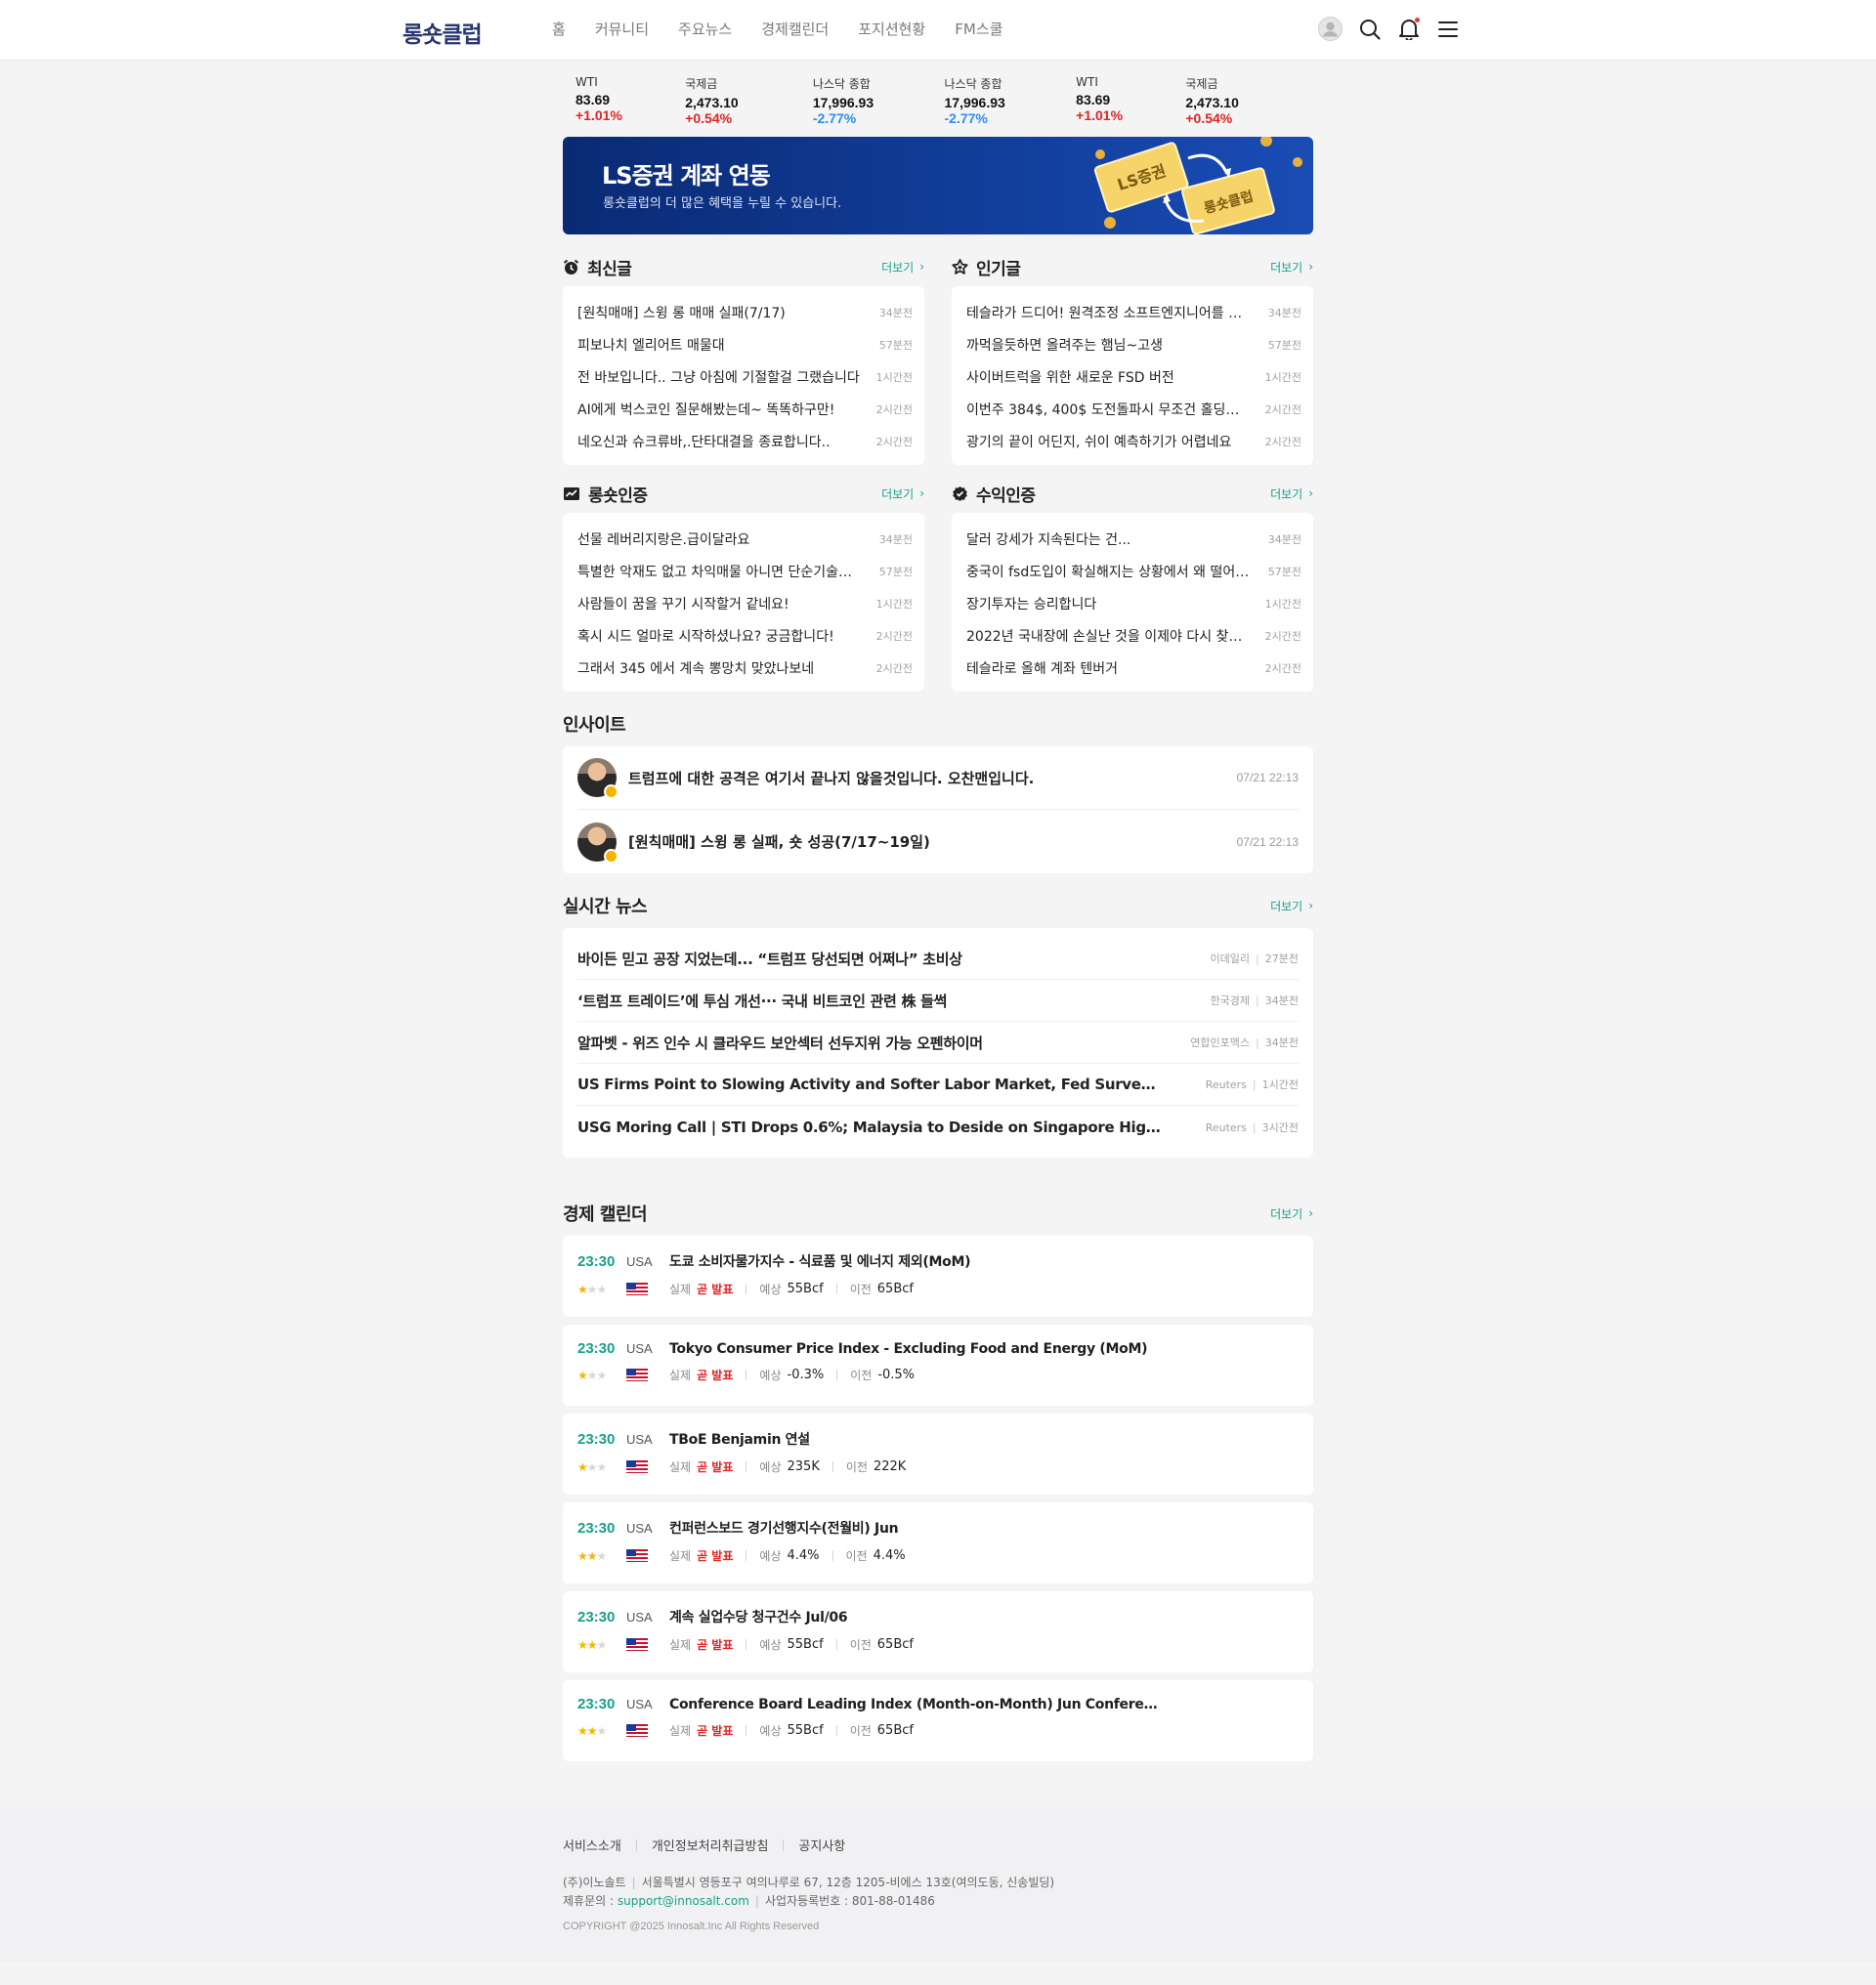 The height and width of the screenshot is (1985, 1876). I want to click on post-title: AI에게 벅스코인 질문해봤는데~ 똑똑하구만!, so click(706, 409).